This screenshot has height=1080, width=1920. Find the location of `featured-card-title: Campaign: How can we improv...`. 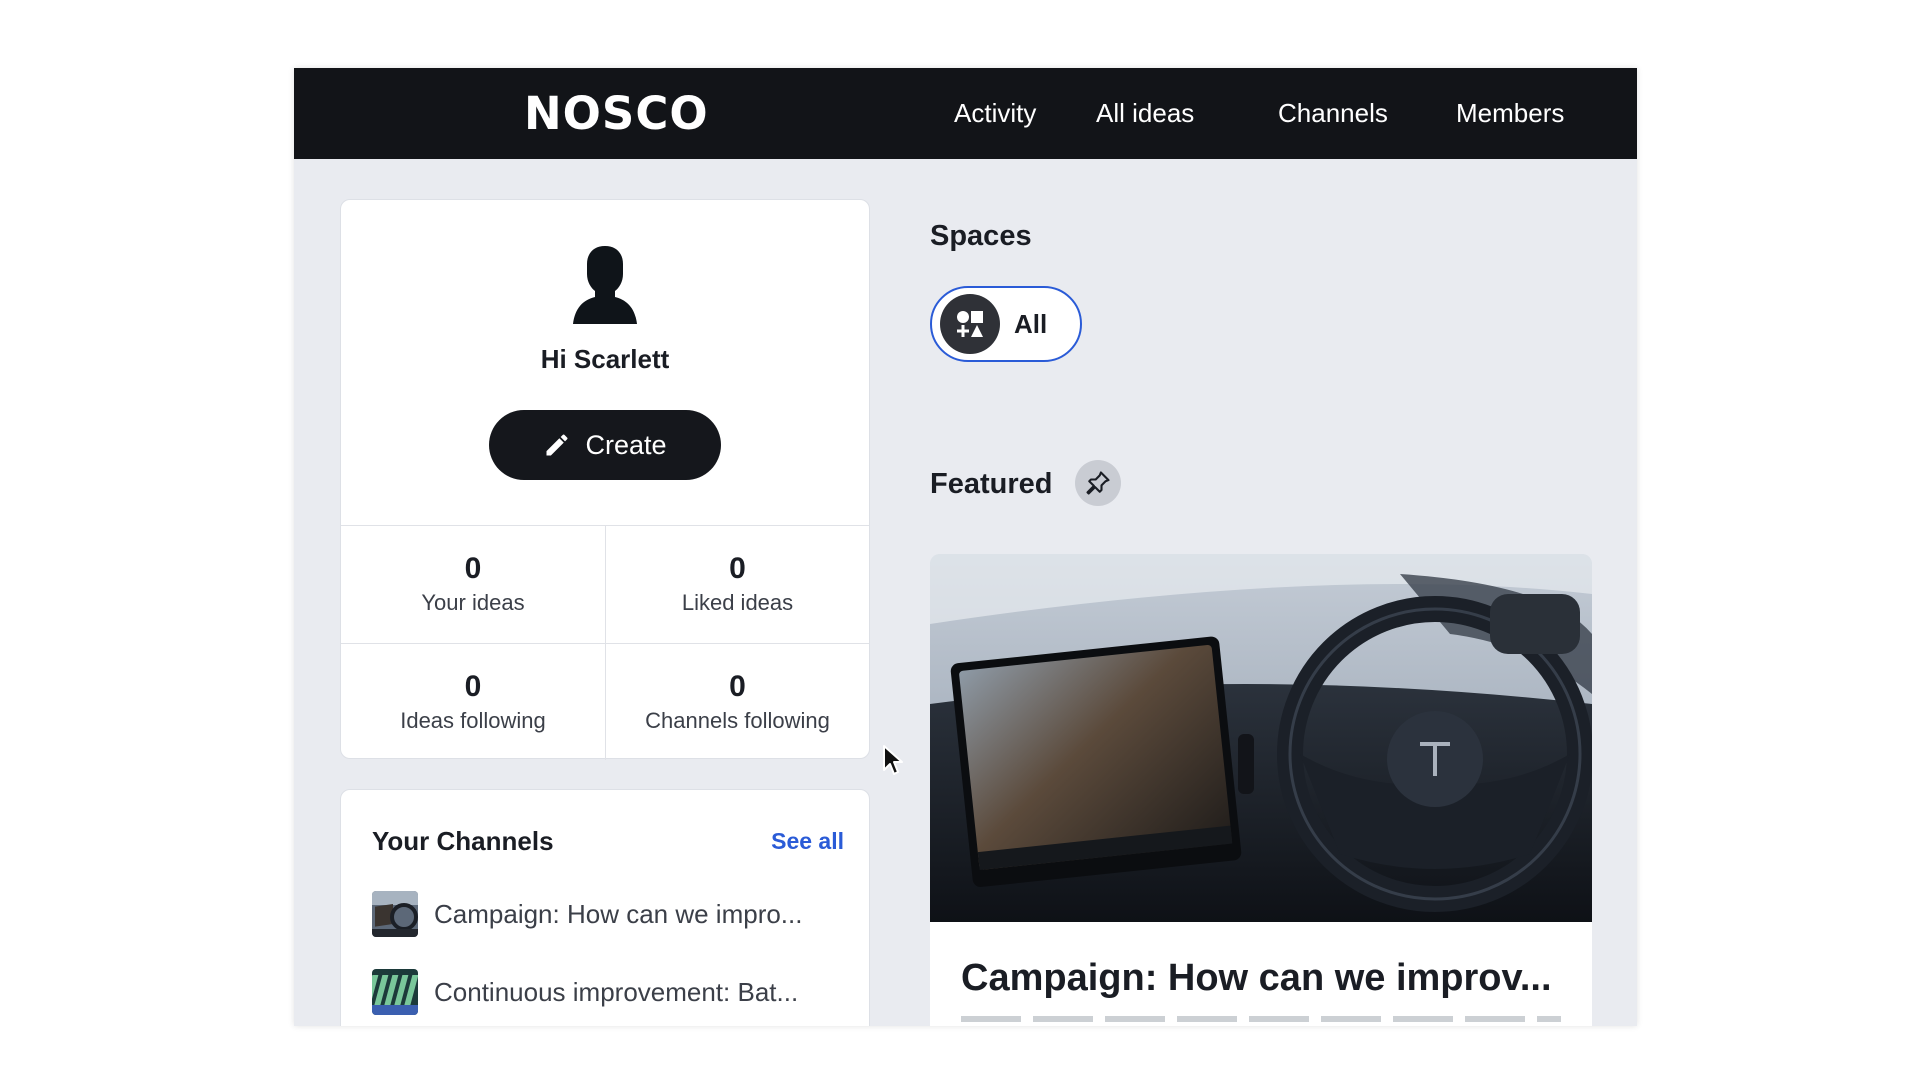

featured-card-title: Campaign: How can we improv... is located at coordinates (1256, 978).